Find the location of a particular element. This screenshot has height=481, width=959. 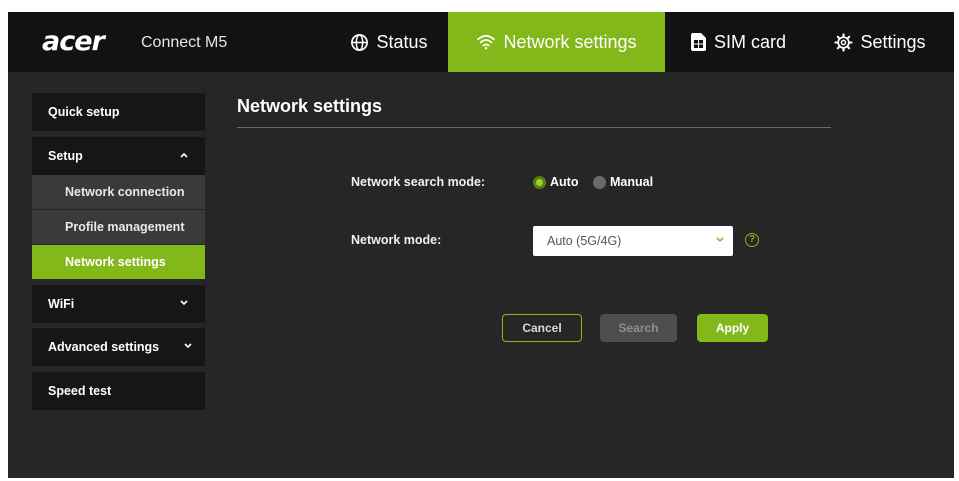

sidebar-subitem-label: Network settings is located at coordinates (115, 262).